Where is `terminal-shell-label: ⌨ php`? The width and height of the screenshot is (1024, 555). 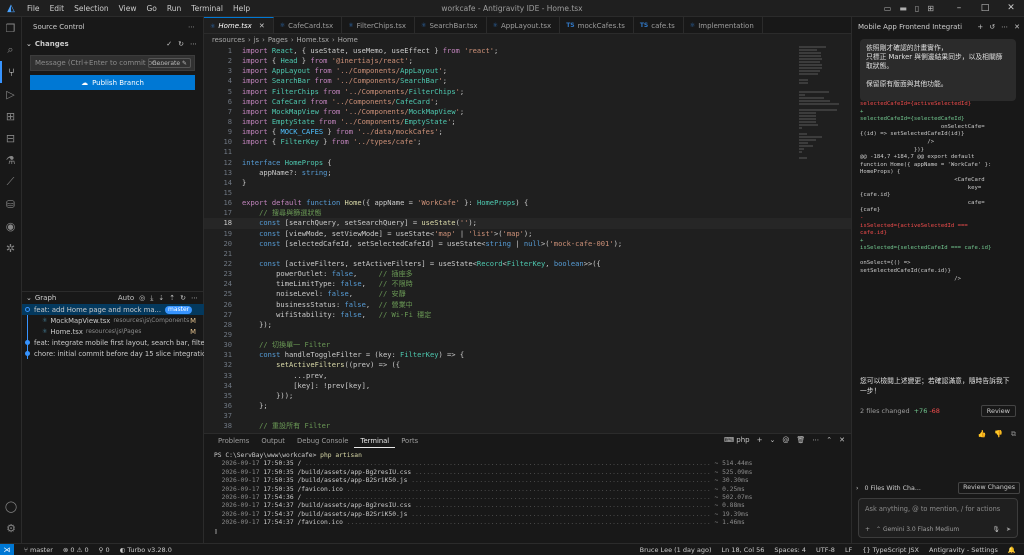 terminal-shell-label: ⌨ php is located at coordinates (737, 440).